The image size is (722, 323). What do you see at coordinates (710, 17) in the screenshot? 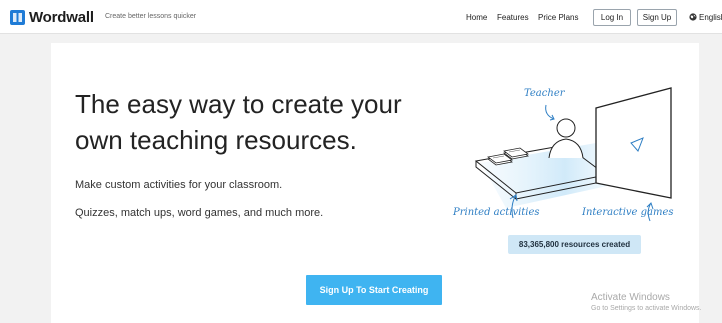
I see `language-selector: English` at bounding box center [710, 17].